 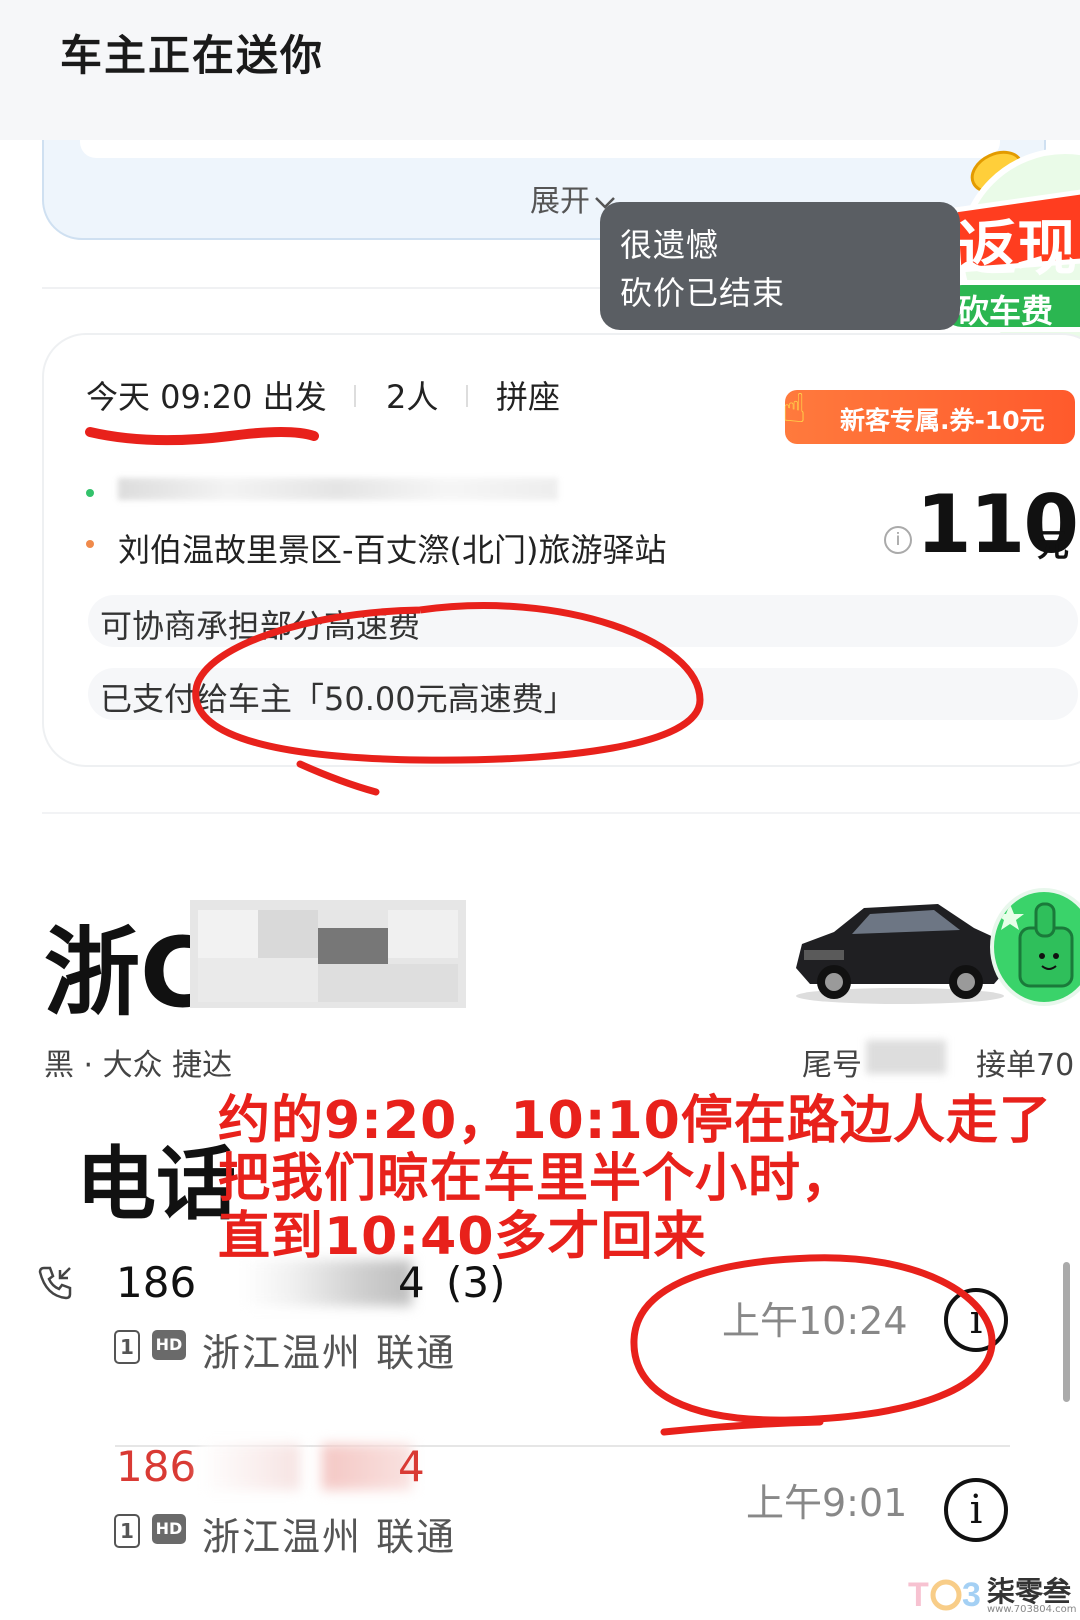 What do you see at coordinates (392, 550) in the screenshot?
I see `destination-address: 刘伯温故里景区-百丈漈(北门)旅游驿站` at bounding box center [392, 550].